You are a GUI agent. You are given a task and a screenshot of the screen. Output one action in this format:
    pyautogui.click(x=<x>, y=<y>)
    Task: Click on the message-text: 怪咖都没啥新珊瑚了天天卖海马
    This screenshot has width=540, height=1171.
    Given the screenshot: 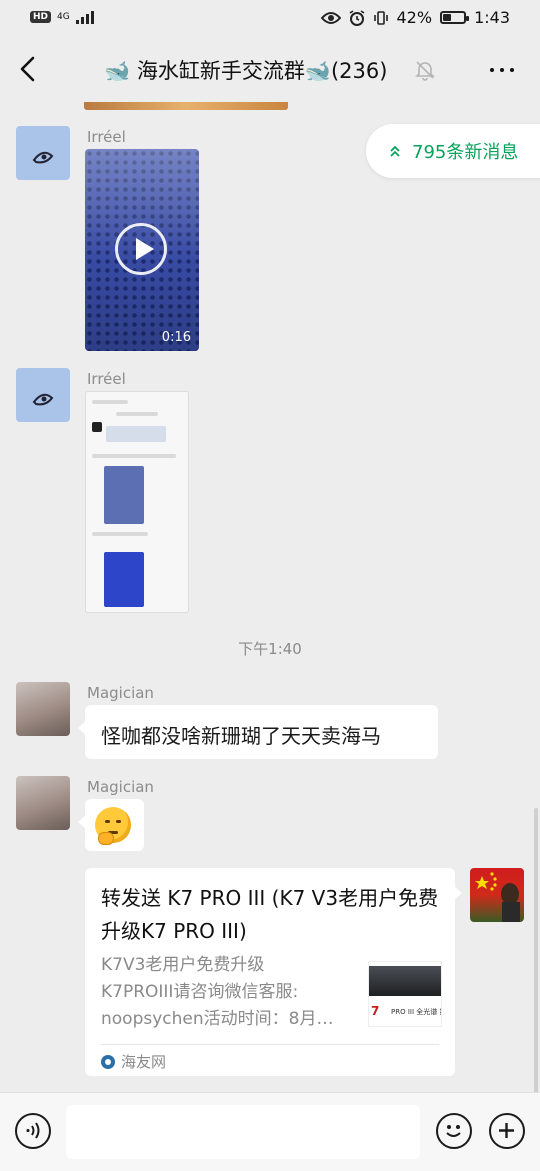 What is the action you would take?
    pyautogui.click(x=241, y=736)
    